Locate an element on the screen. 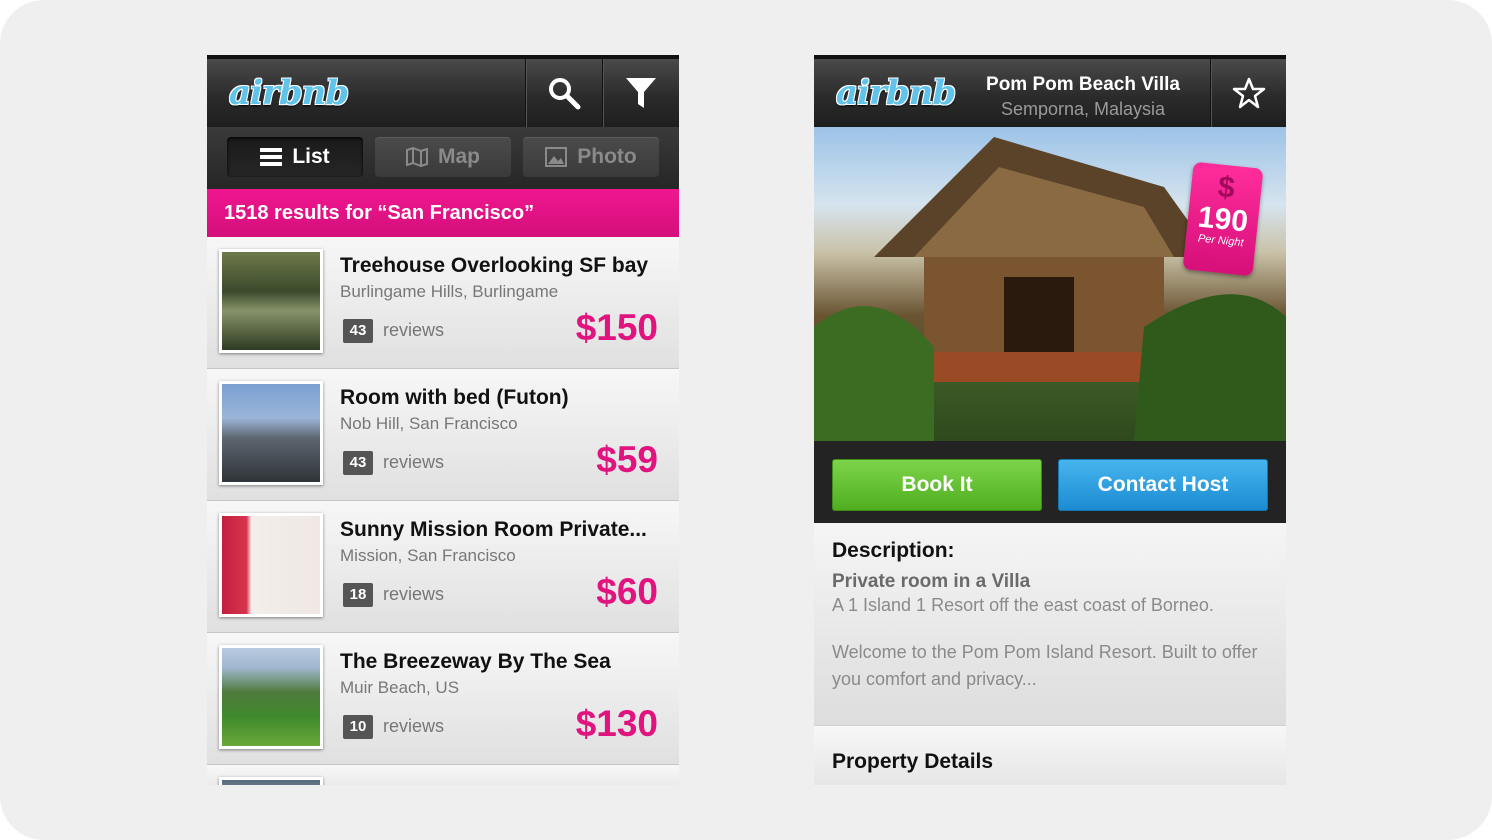 This screenshot has height=840, width=1492. listing-row-partial is located at coordinates (443, 775).